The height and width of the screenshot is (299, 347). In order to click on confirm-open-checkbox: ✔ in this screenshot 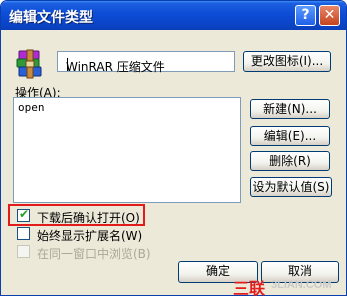, I will do `click(23, 214)`.